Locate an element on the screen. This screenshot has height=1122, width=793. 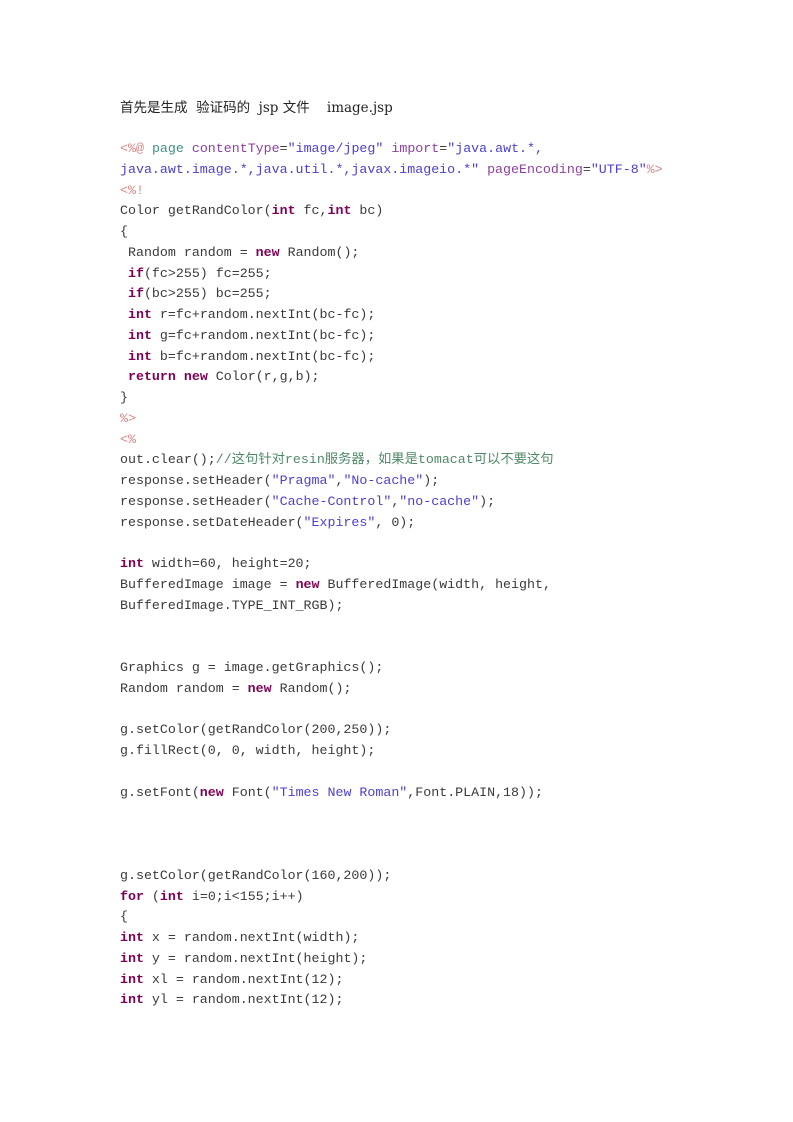
code-line: Color getRandColor(int fc,int bc) is located at coordinates (391, 211).